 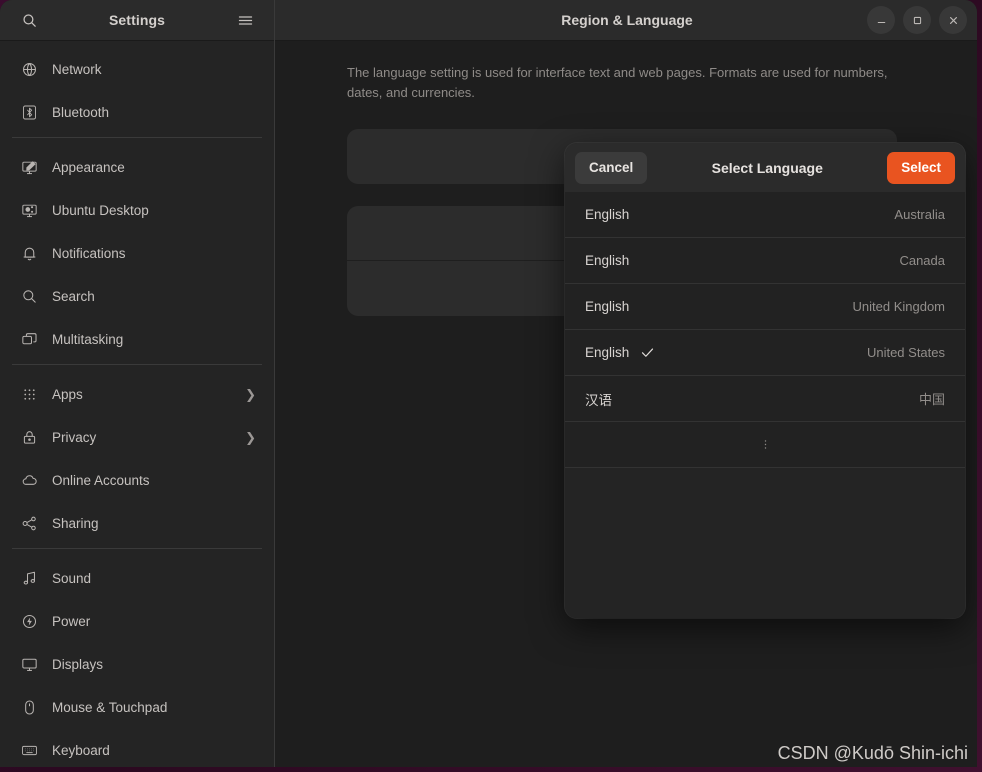 I want to click on apps-grid-icon, so click(x=29, y=394).